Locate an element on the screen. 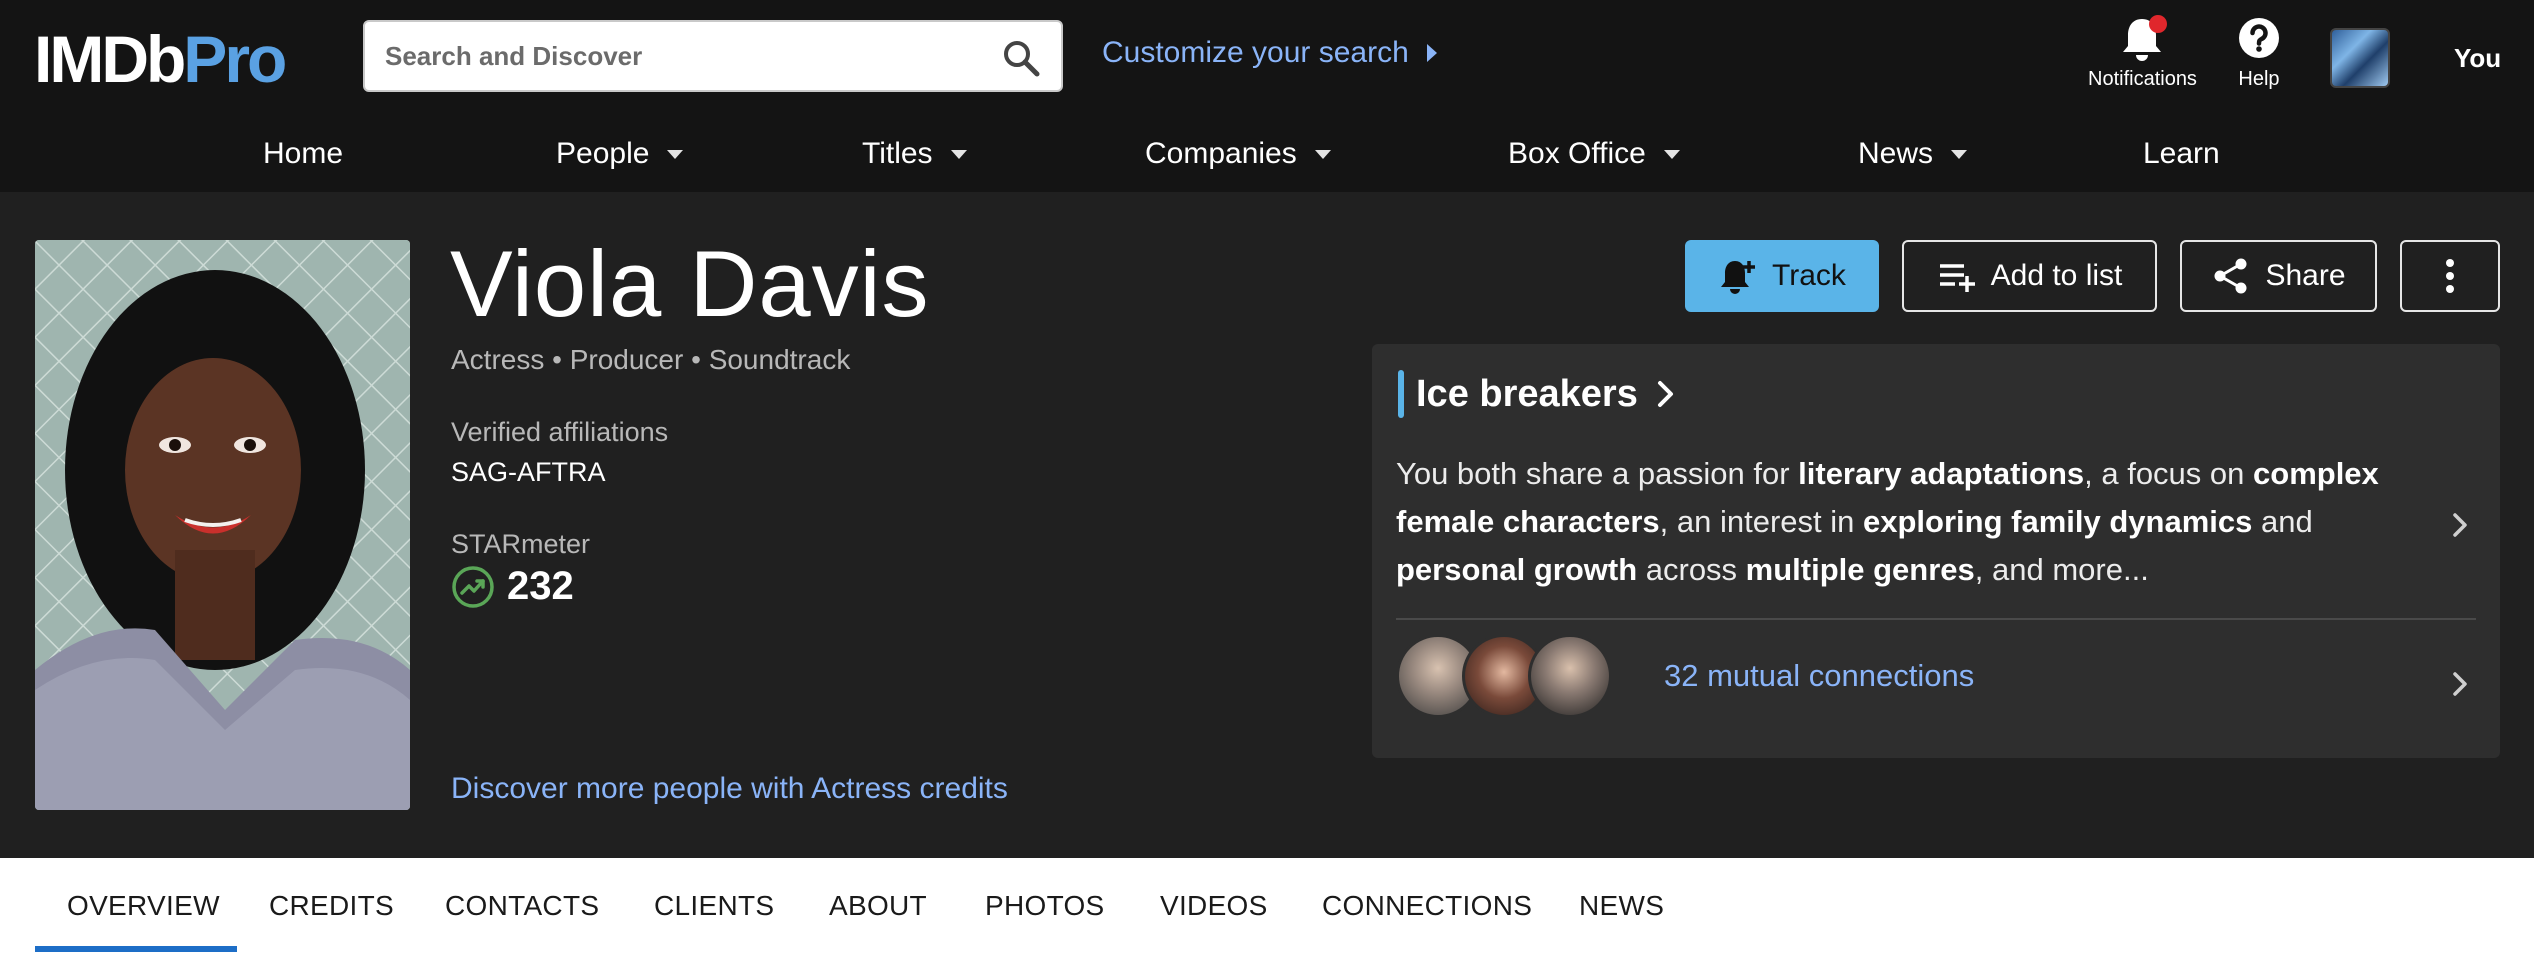  person-name: Viola Davis is located at coordinates (690, 283).